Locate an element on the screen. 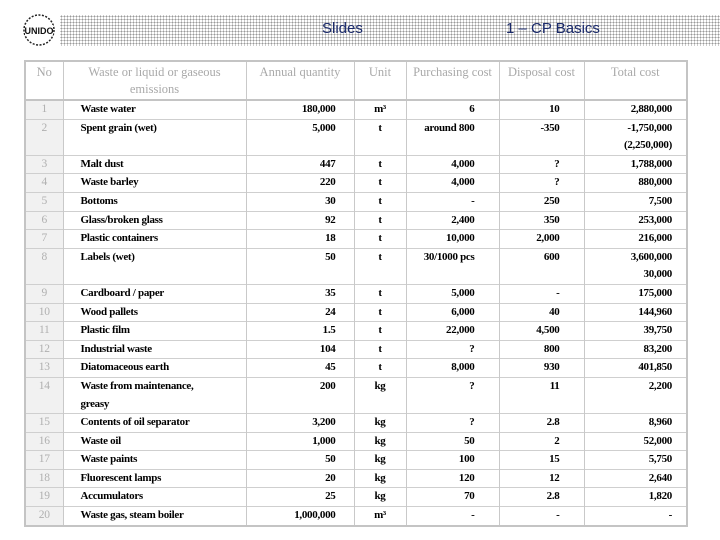 This screenshot has height=540, width=720. cell-disposal: 12 is located at coordinates (541, 478).